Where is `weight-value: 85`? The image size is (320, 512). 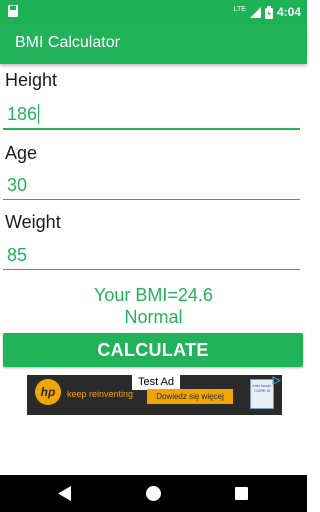
weight-value: 85 is located at coordinates (17, 255).